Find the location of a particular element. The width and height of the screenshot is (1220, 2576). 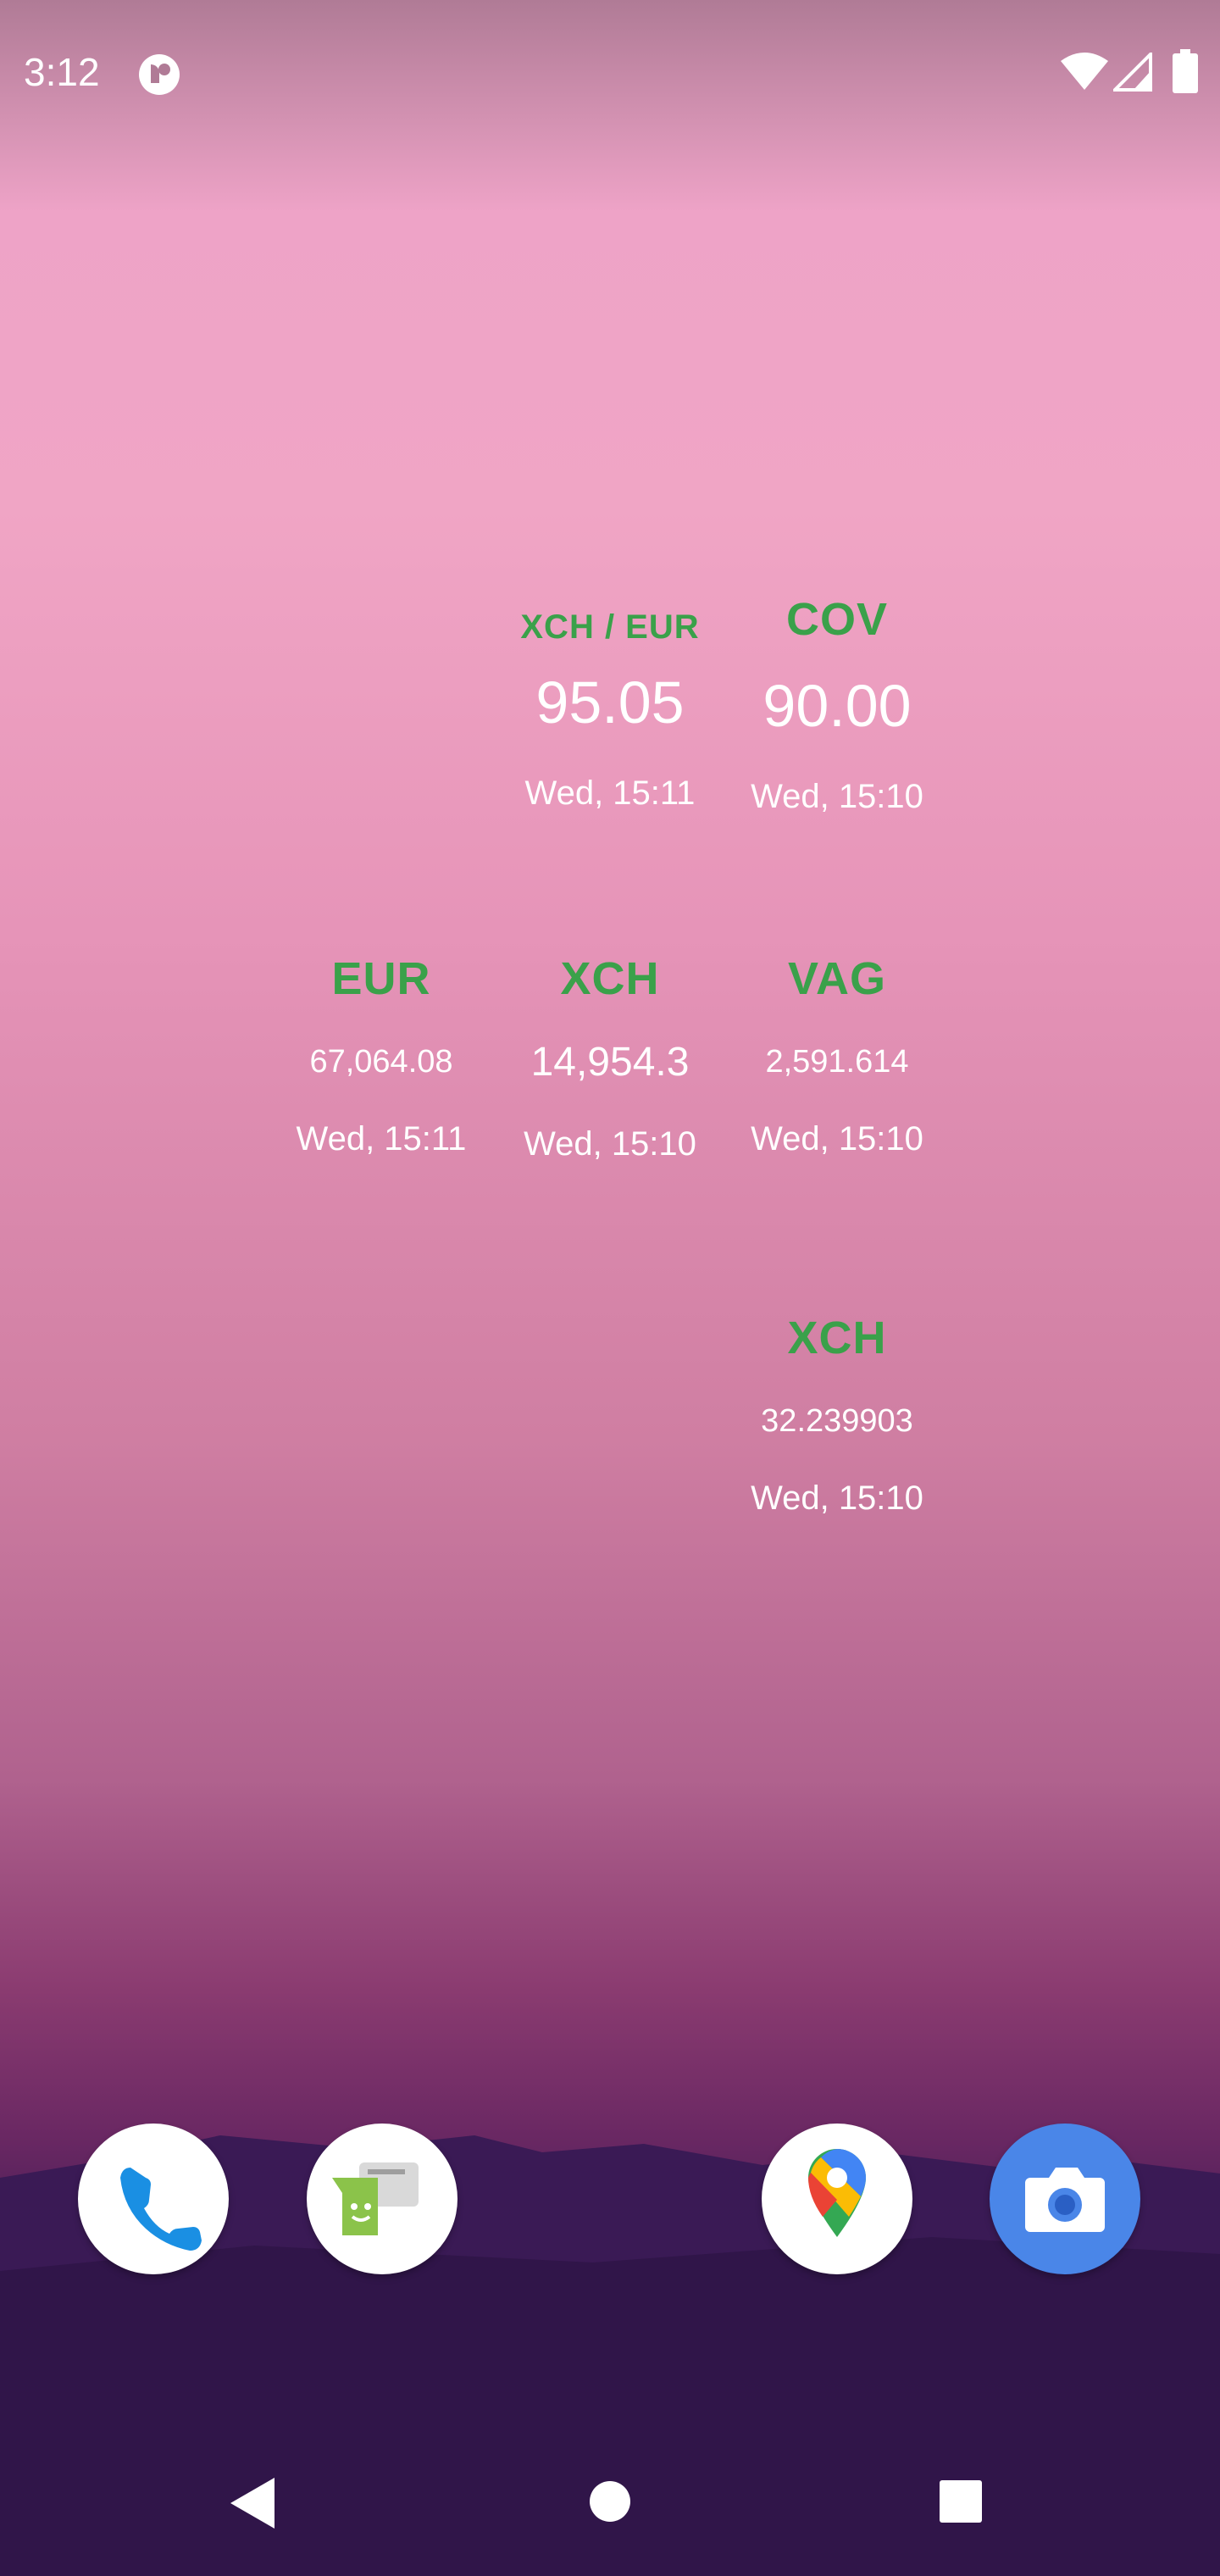

messaging-icon is located at coordinates (375, 2198).